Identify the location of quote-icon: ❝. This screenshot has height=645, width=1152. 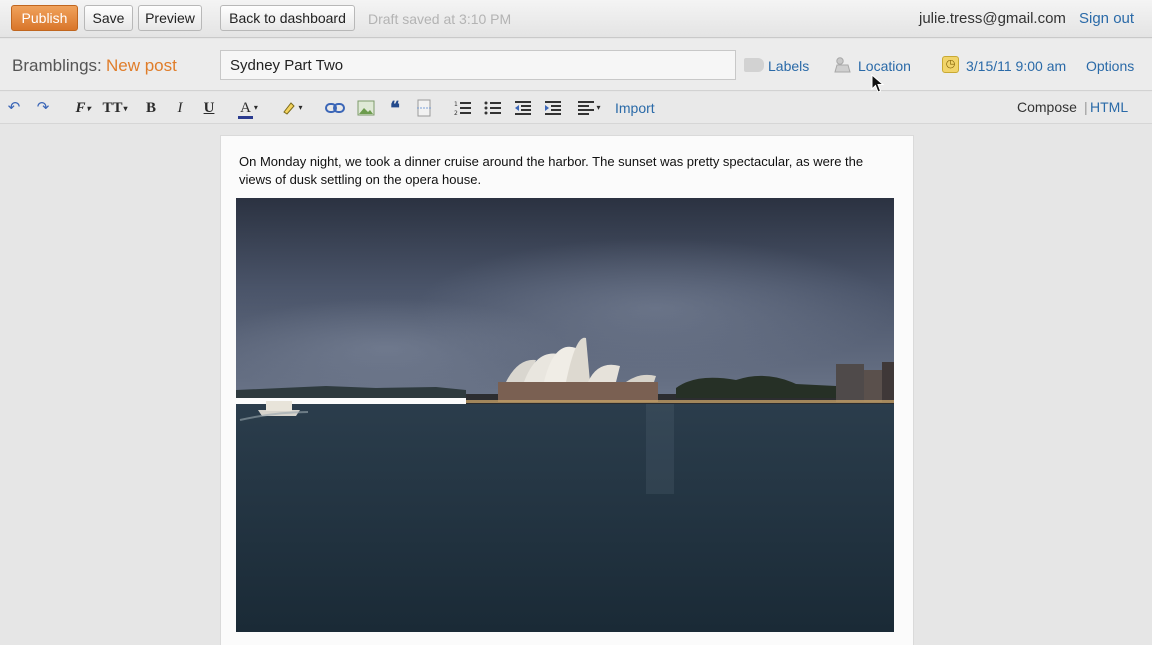
(395, 108).